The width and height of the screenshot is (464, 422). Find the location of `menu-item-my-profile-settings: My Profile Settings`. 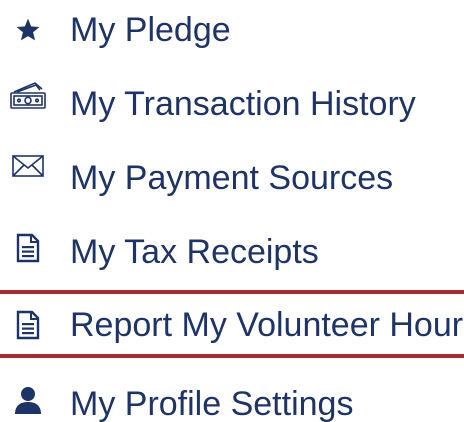

menu-item-my-profile-settings: My Profile Settings is located at coordinates (232, 399).